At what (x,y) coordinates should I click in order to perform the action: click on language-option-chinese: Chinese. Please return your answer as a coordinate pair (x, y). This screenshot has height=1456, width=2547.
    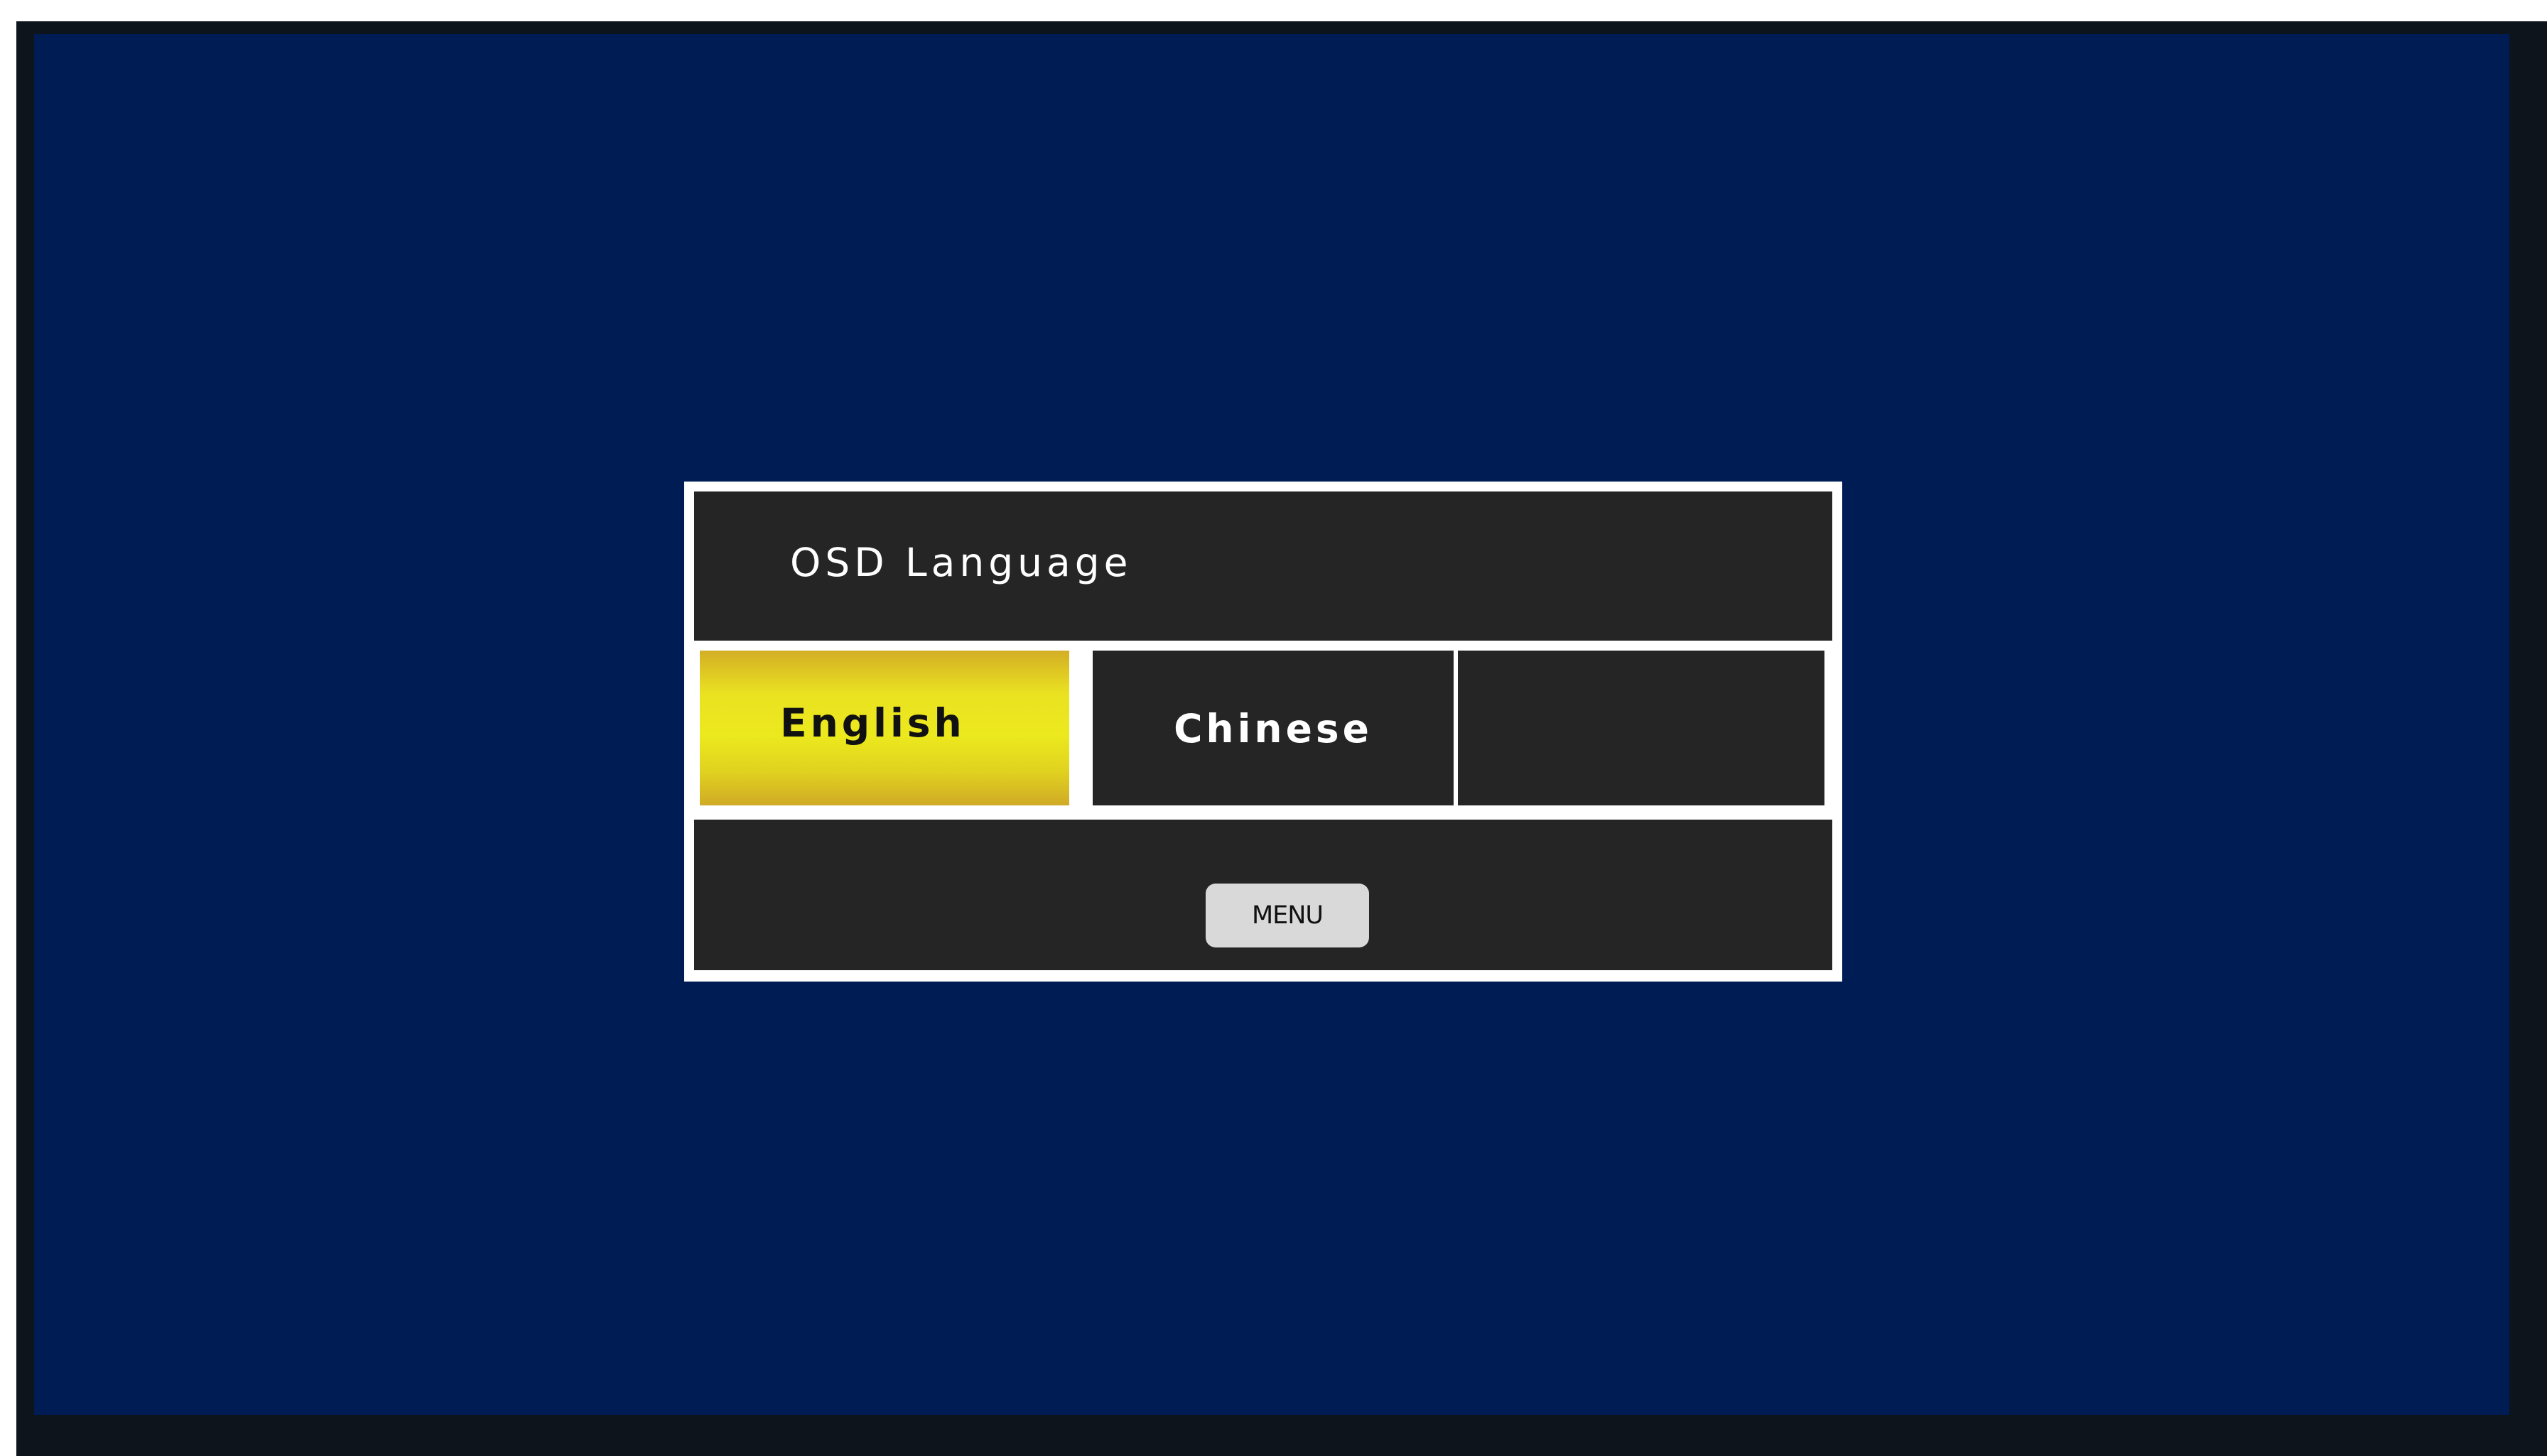
    Looking at the image, I should click on (1273, 728).